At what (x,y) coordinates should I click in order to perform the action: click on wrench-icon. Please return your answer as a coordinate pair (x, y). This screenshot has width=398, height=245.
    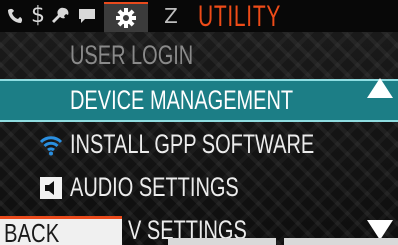
    Looking at the image, I should click on (61, 16).